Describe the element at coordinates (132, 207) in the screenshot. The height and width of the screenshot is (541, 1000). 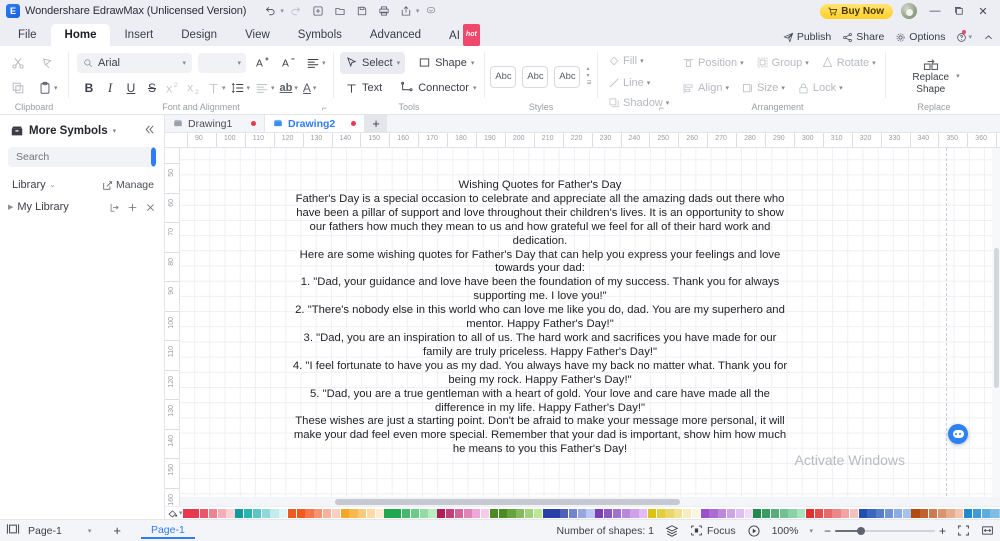
I see `add-icon` at that location.